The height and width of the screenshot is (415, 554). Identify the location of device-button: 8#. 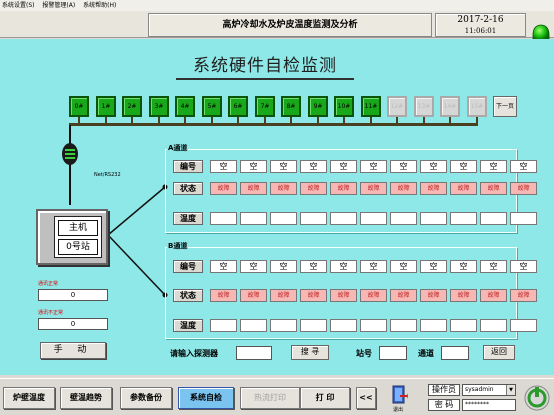
(291, 106).